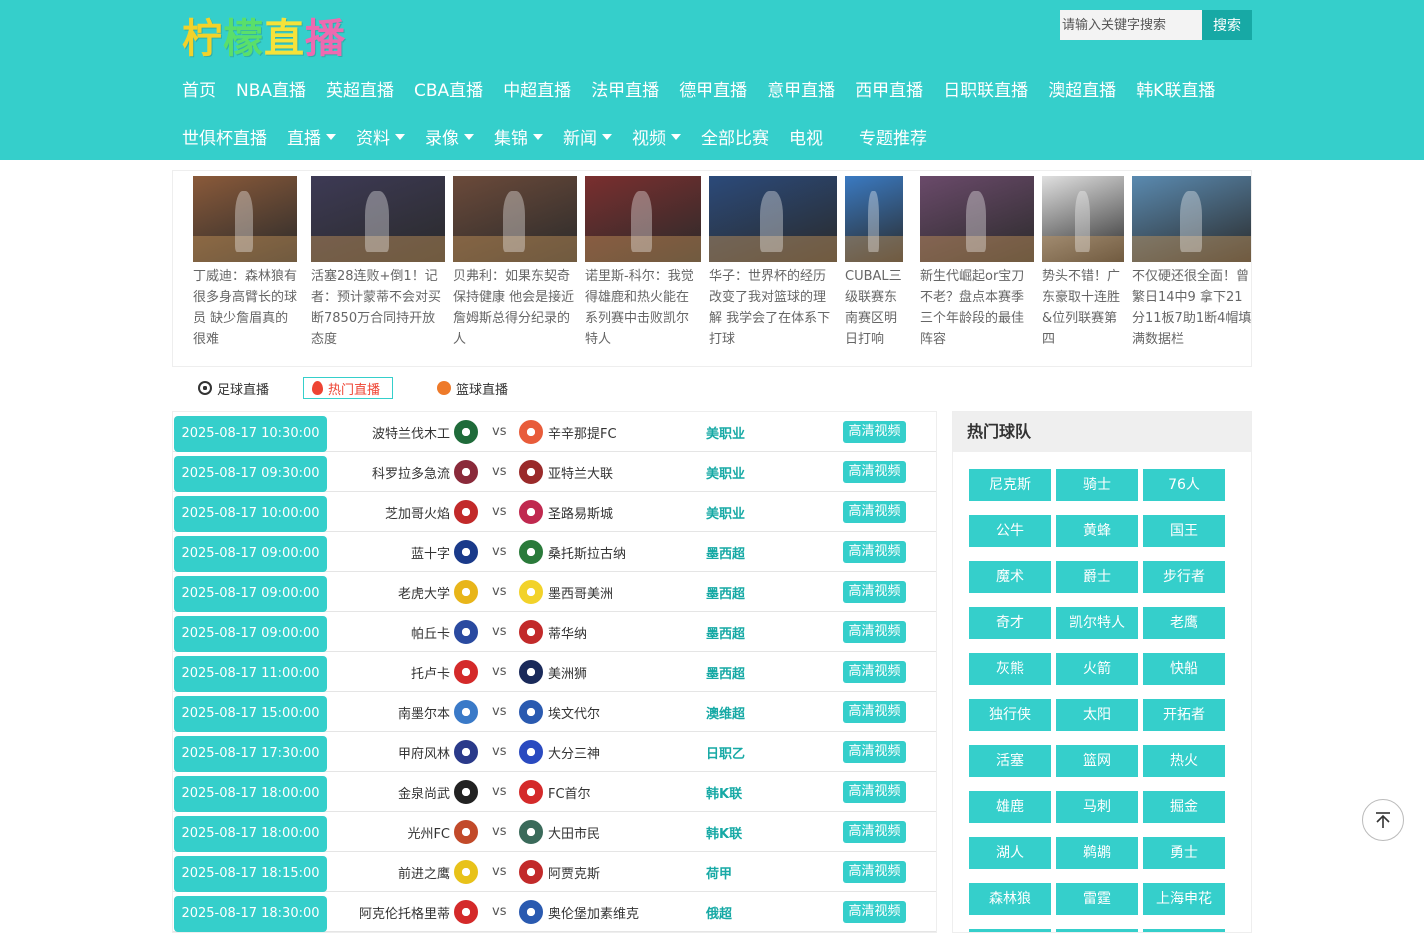 The height and width of the screenshot is (933, 1424). Describe the element at coordinates (567, 632) in the screenshot. I see `away-team-name: 蒂华纳` at that location.